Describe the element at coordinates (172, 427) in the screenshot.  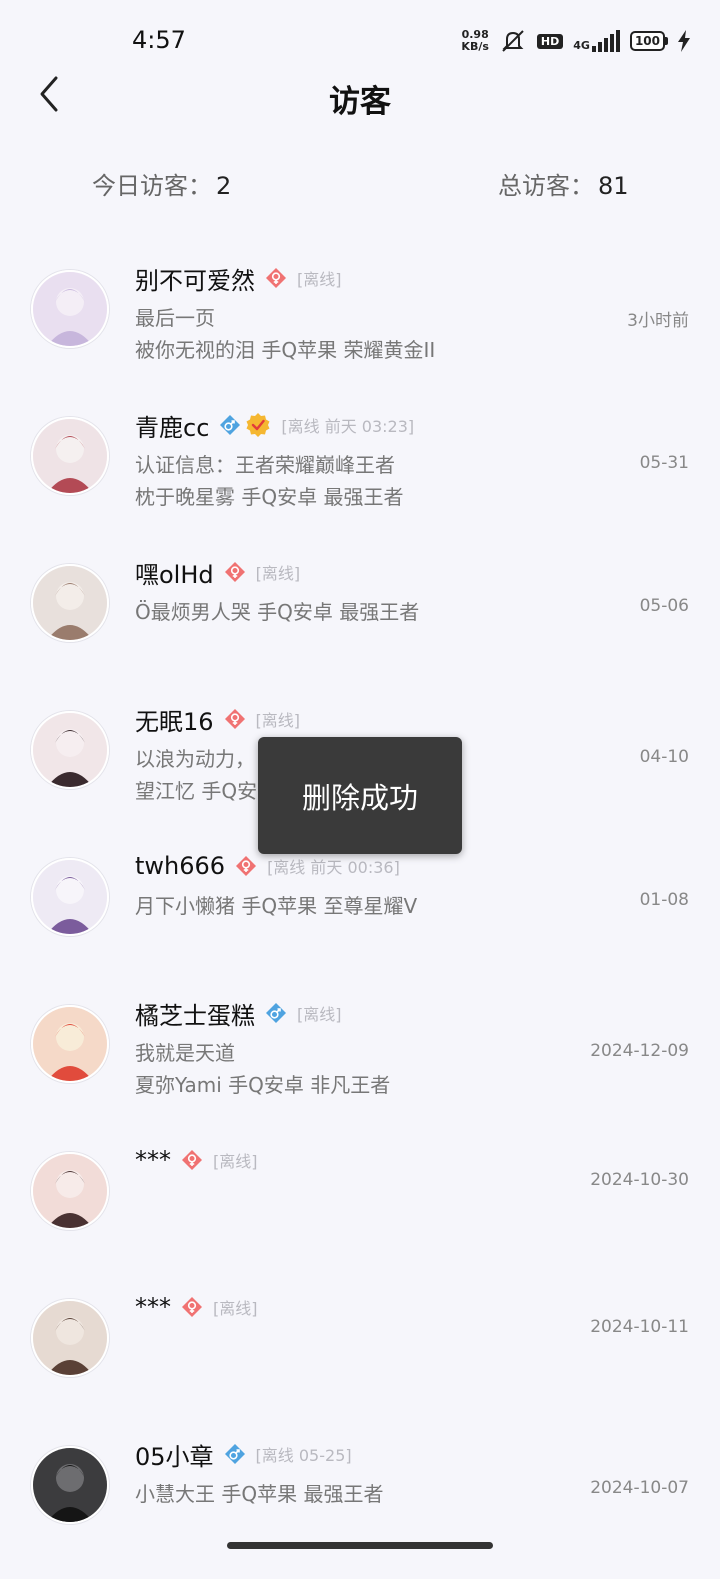
I see `visitor-name: 青鹿cc` at that location.